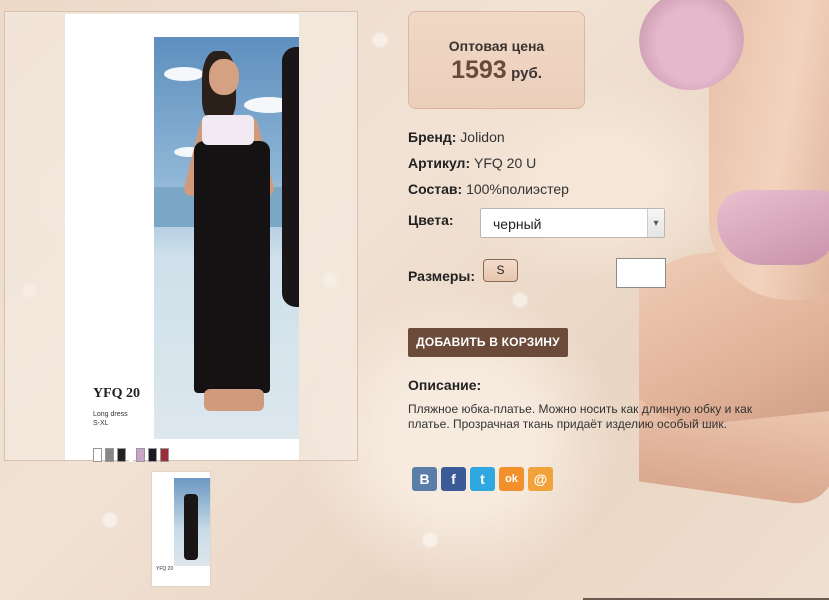 The height and width of the screenshot is (600, 829). What do you see at coordinates (110, 414) in the screenshot?
I see `product-image-caption: Long dress` at bounding box center [110, 414].